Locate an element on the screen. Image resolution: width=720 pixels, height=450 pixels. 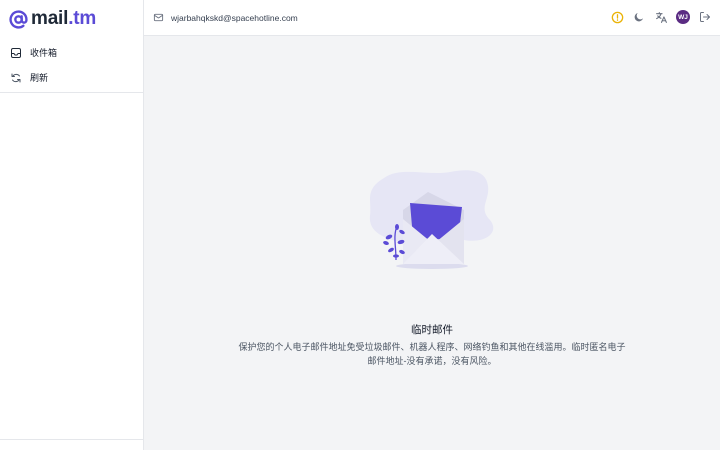
logo: mail.tm is located at coordinates (52, 19).